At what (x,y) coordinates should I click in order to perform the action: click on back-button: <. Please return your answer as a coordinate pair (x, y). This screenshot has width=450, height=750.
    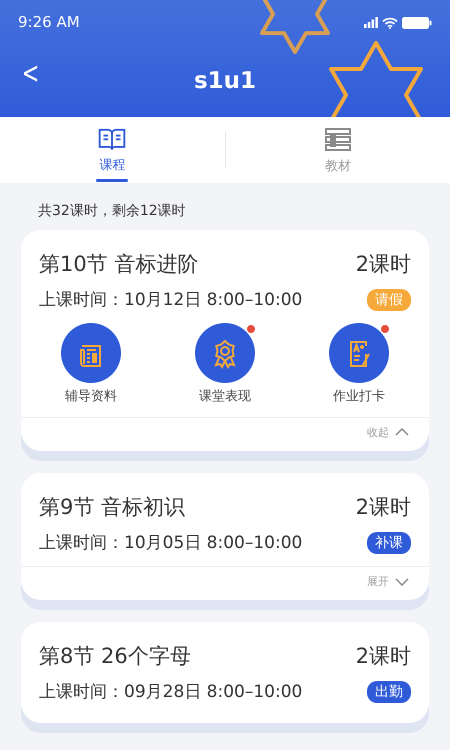
    Looking at the image, I should click on (30, 74).